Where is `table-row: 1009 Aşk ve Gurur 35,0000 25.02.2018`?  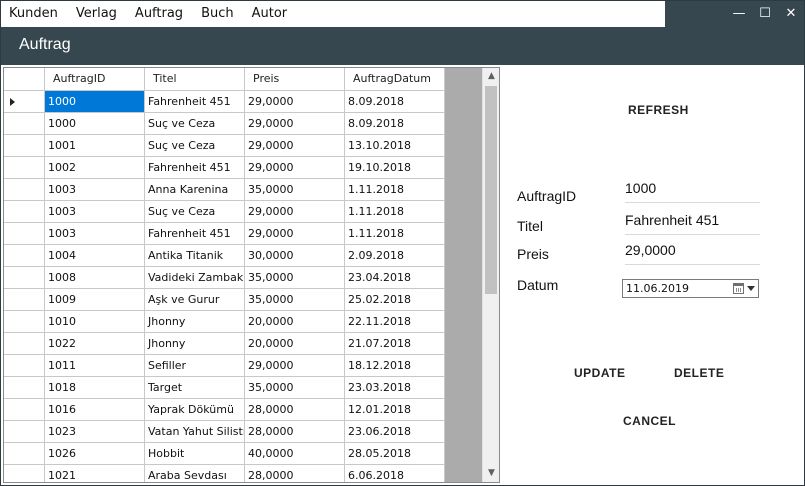 table-row: 1009 Aşk ve Gurur 35,0000 25.02.2018 is located at coordinates (224, 300).